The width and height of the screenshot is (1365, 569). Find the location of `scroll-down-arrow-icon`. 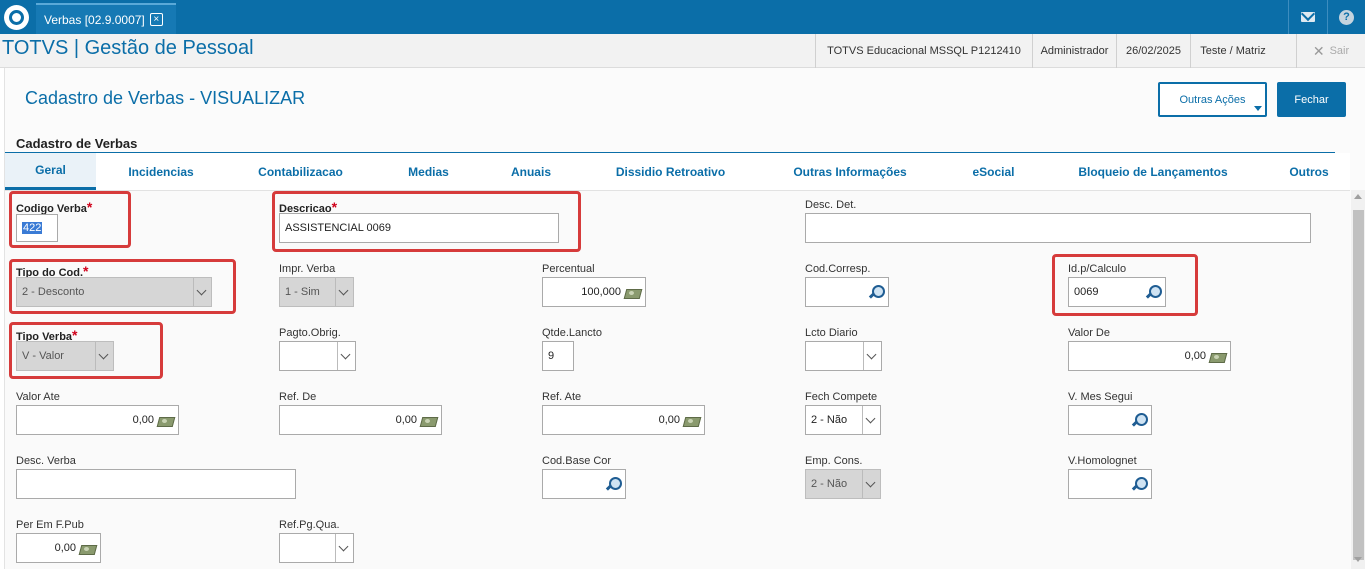

scroll-down-arrow-icon is located at coordinates (1358, 559).